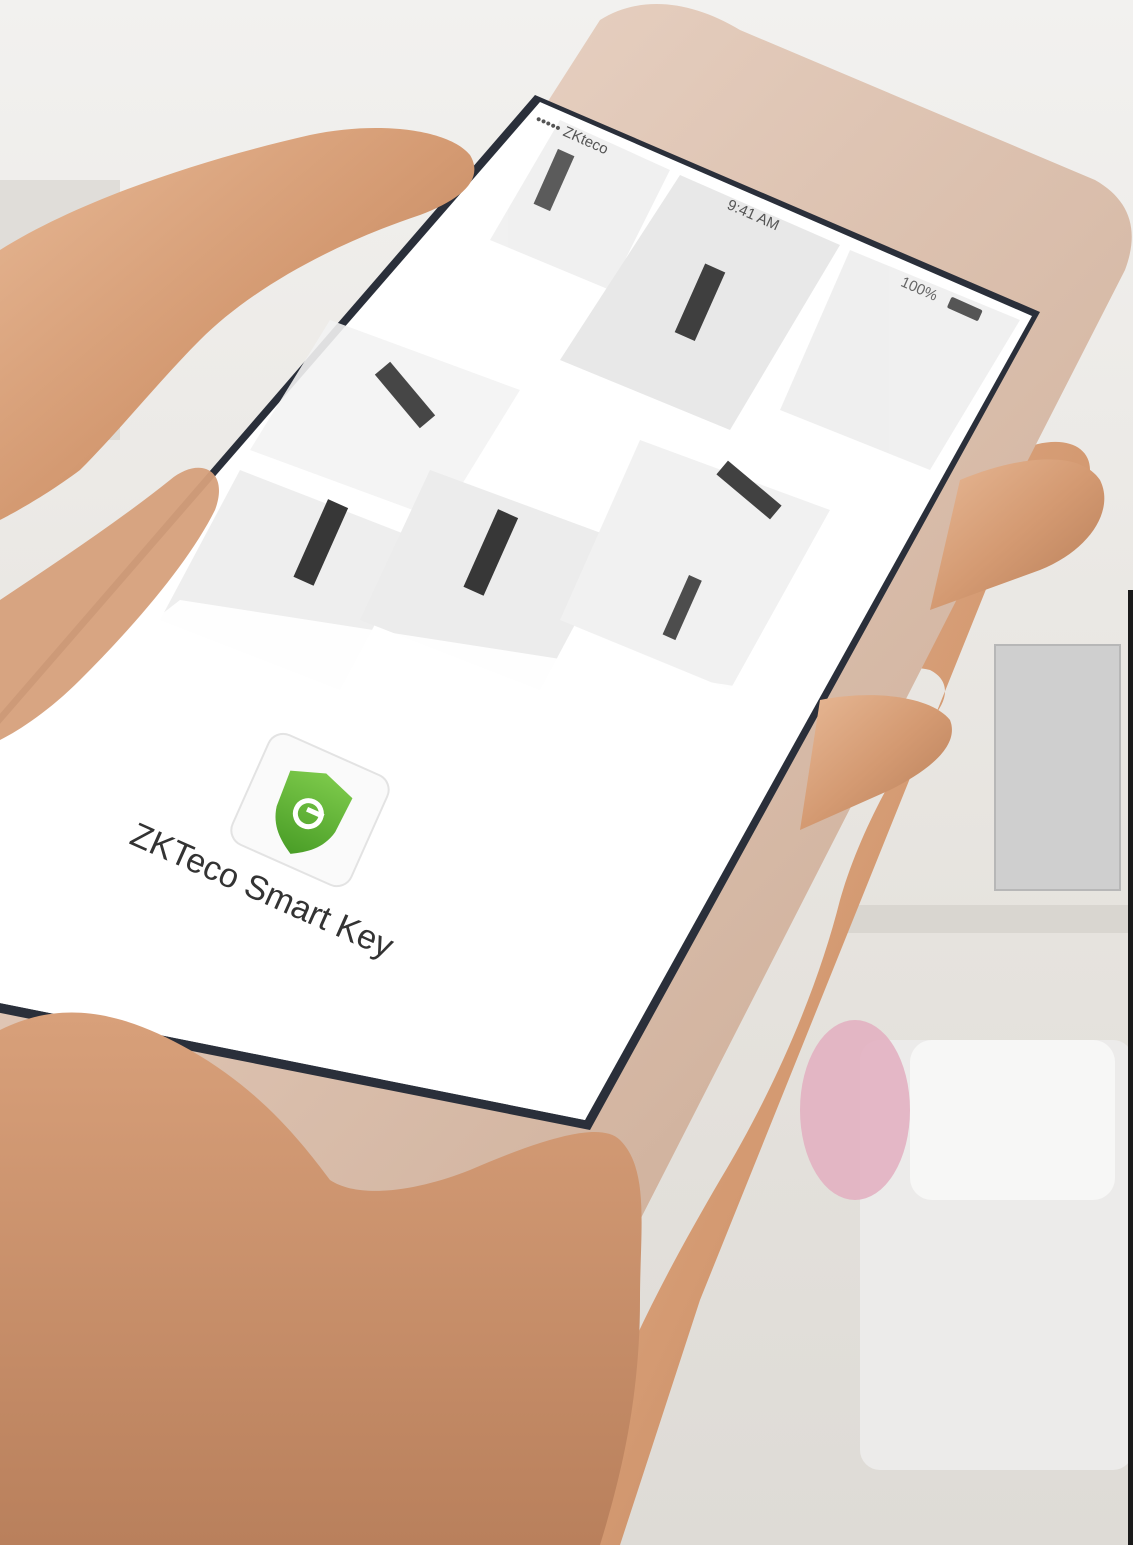  I want to click on pink-pillow, so click(855, 1110).